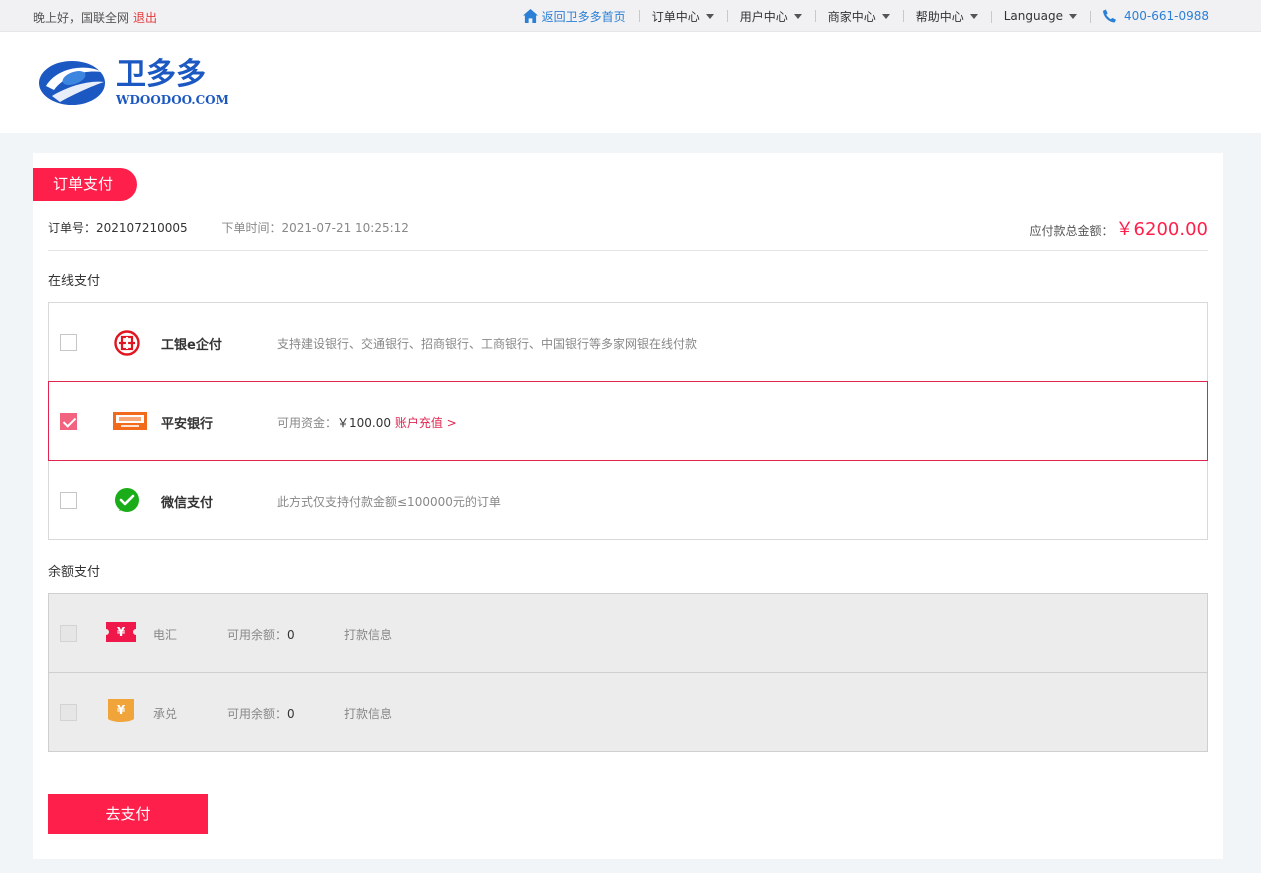  Describe the element at coordinates (85, 184) in the screenshot. I see `page-title: 订单支付` at that location.